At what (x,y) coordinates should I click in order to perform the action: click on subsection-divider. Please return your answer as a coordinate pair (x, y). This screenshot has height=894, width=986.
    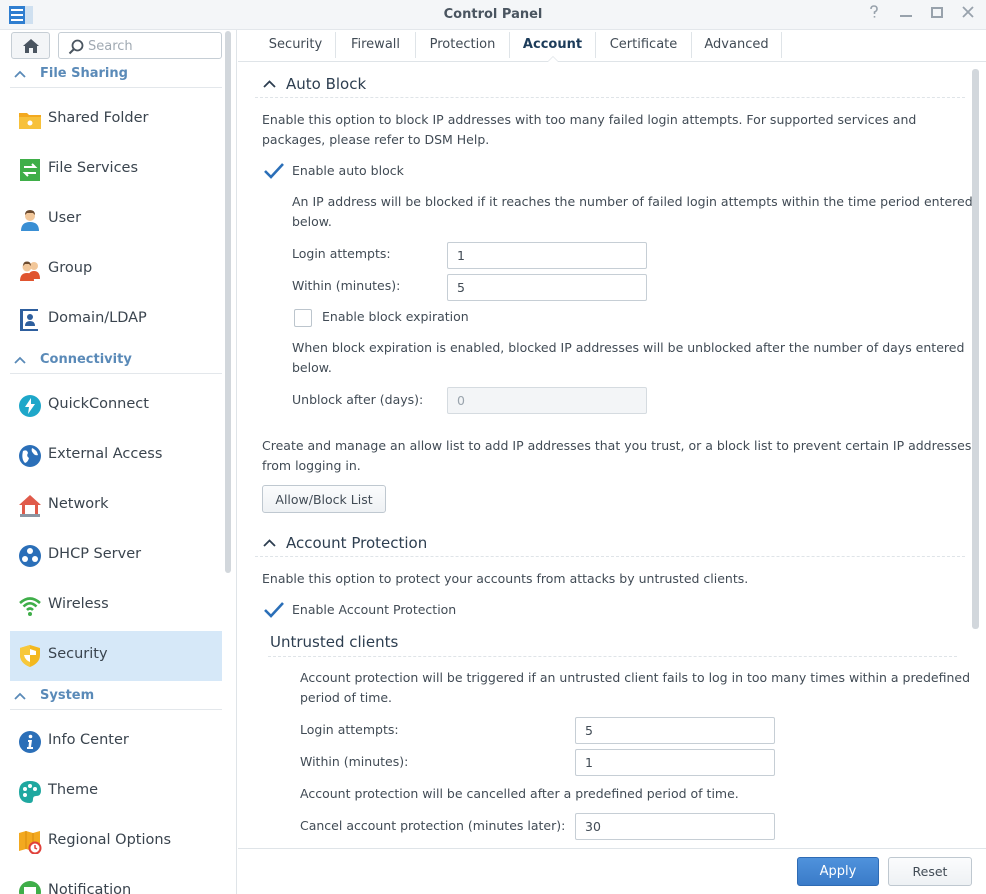
    Looking at the image, I should click on (612, 656).